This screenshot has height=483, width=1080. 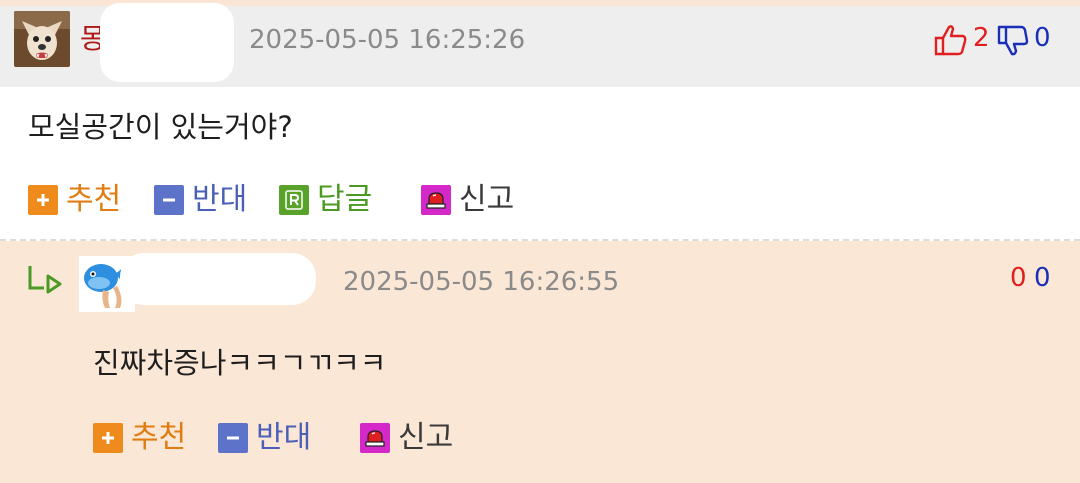 I want to click on comment-body: 진짜차증나ㅋㅋㄱㄲㅋㅋ, so click(x=240, y=363).